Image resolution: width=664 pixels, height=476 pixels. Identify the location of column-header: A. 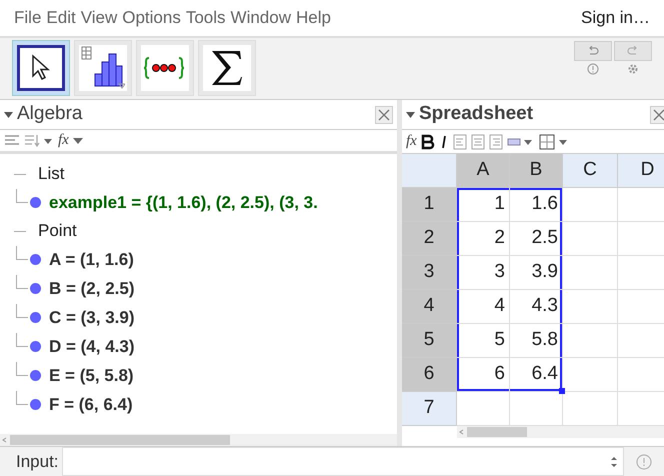
(483, 171).